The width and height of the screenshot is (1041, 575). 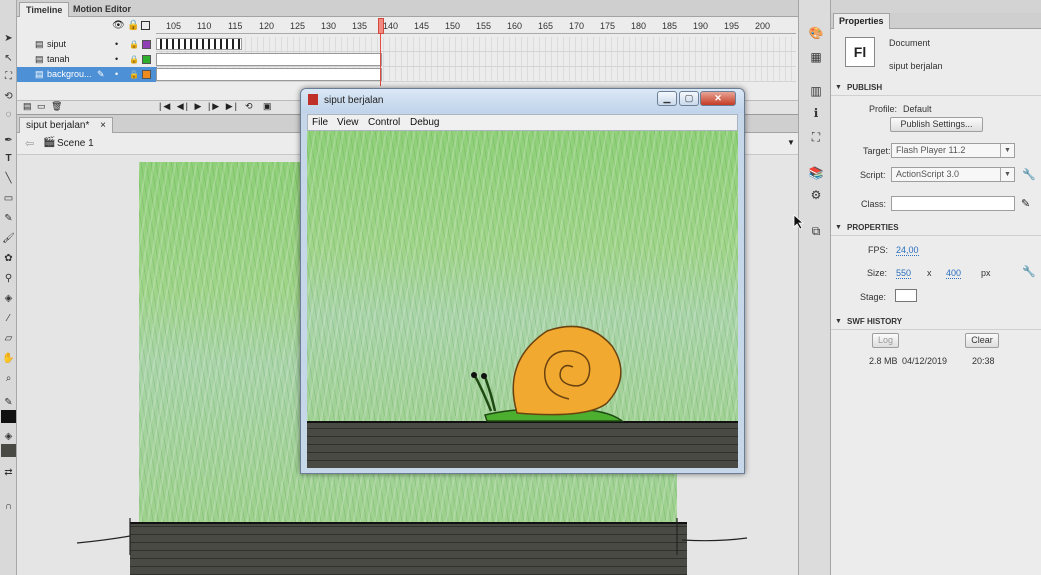 What do you see at coordinates (133, 25) in the screenshot?
I see `lock-all-icon: 🔒` at bounding box center [133, 25].